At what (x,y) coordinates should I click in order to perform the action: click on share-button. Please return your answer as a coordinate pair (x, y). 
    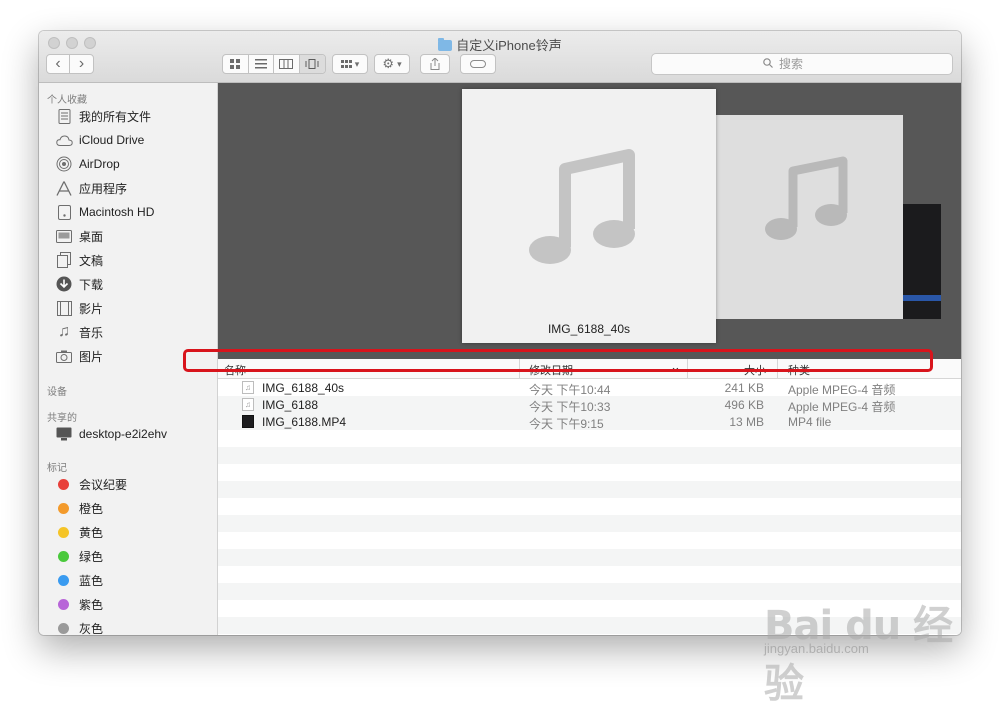
    Looking at the image, I should click on (435, 64).